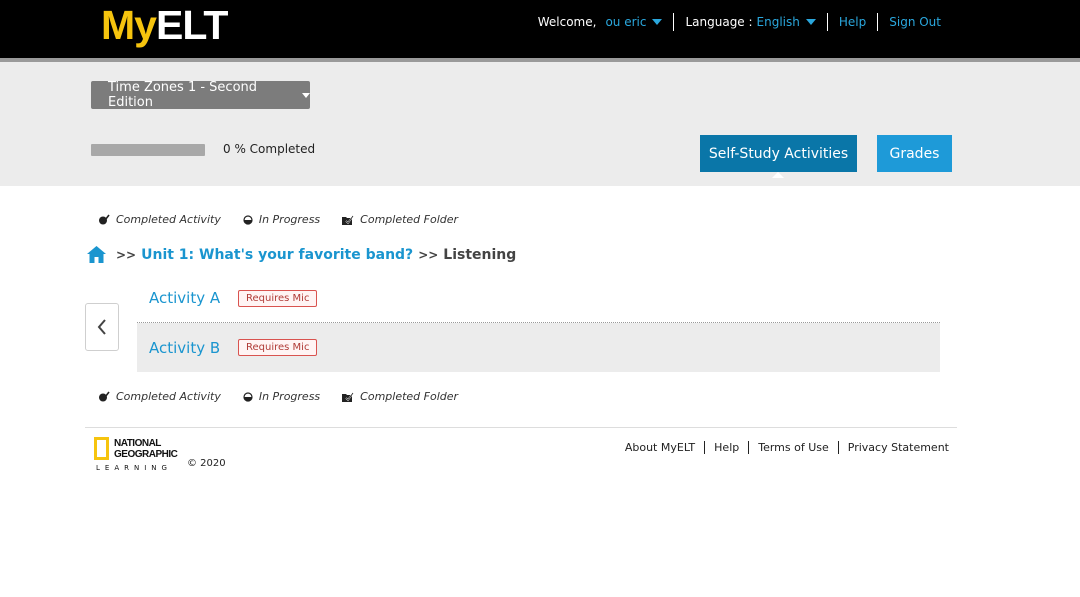 The image size is (1080, 597). I want to click on user-name: ou eric, so click(626, 22).